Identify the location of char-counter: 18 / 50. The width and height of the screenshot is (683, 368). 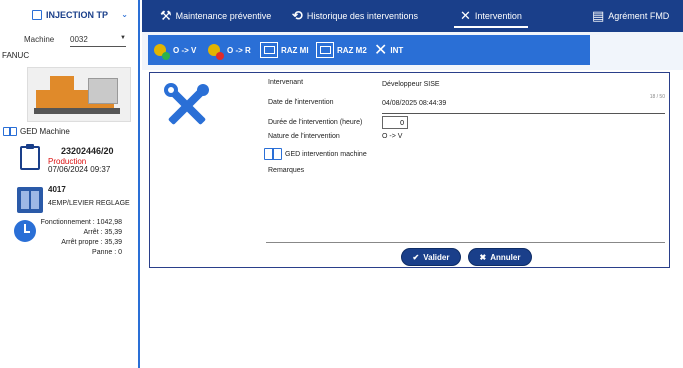
(657, 97).